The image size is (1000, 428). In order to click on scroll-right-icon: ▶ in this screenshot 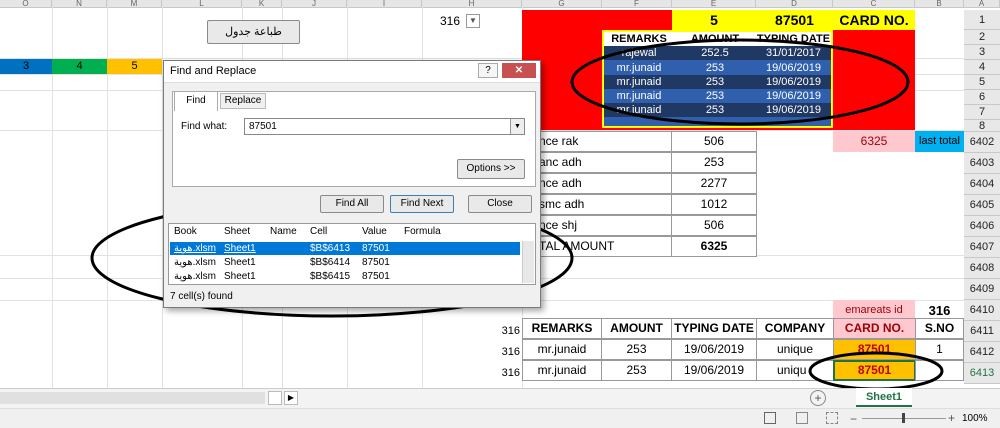, I will do `click(291, 398)`.